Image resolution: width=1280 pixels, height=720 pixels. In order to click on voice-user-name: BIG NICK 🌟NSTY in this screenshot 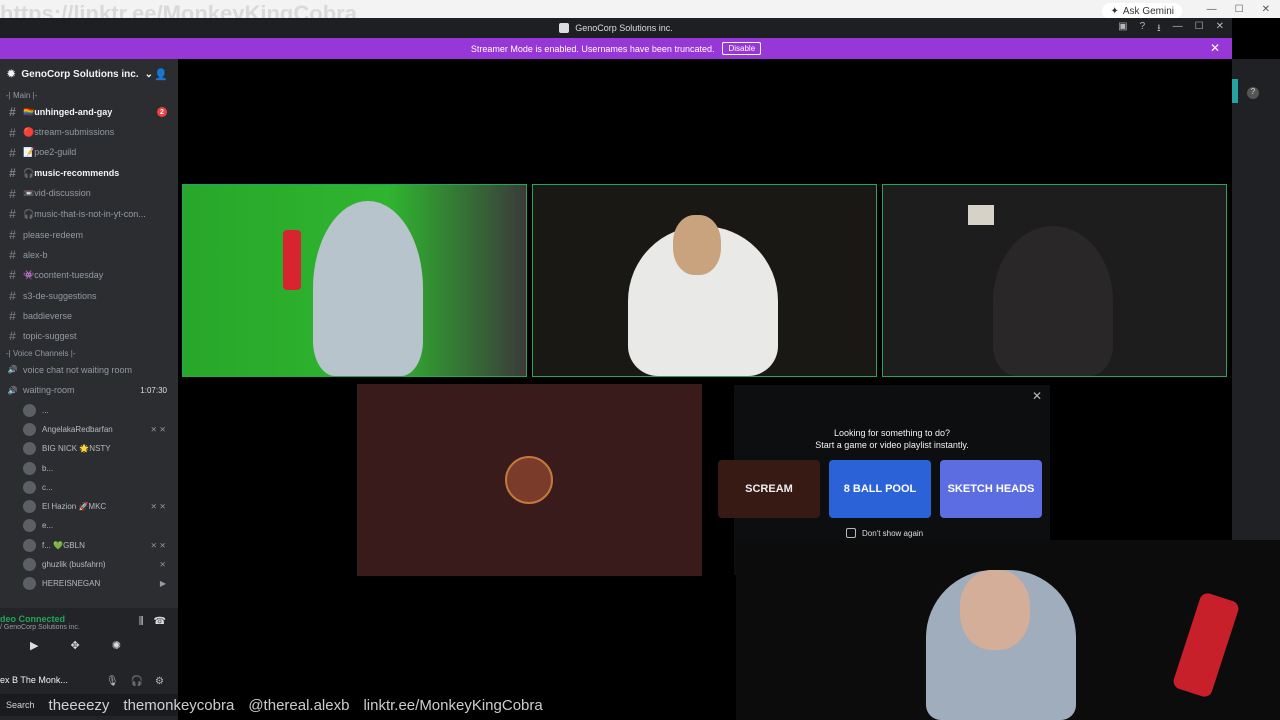, I will do `click(76, 449)`.